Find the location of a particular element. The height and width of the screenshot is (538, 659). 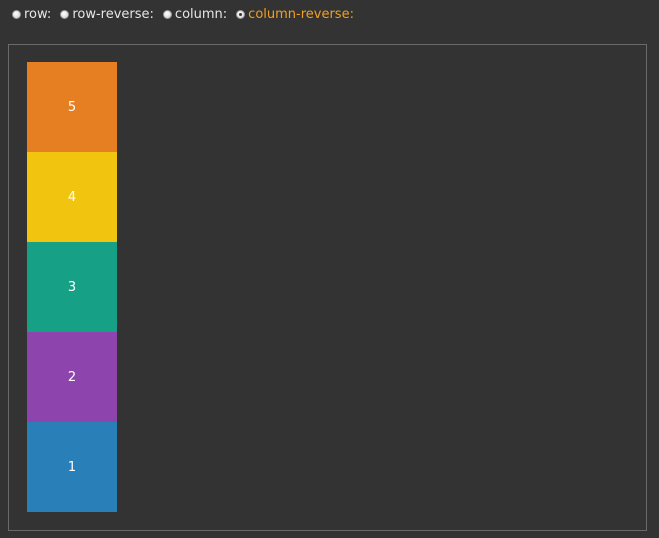

flex-item-4: 4 is located at coordinates (72, 197).